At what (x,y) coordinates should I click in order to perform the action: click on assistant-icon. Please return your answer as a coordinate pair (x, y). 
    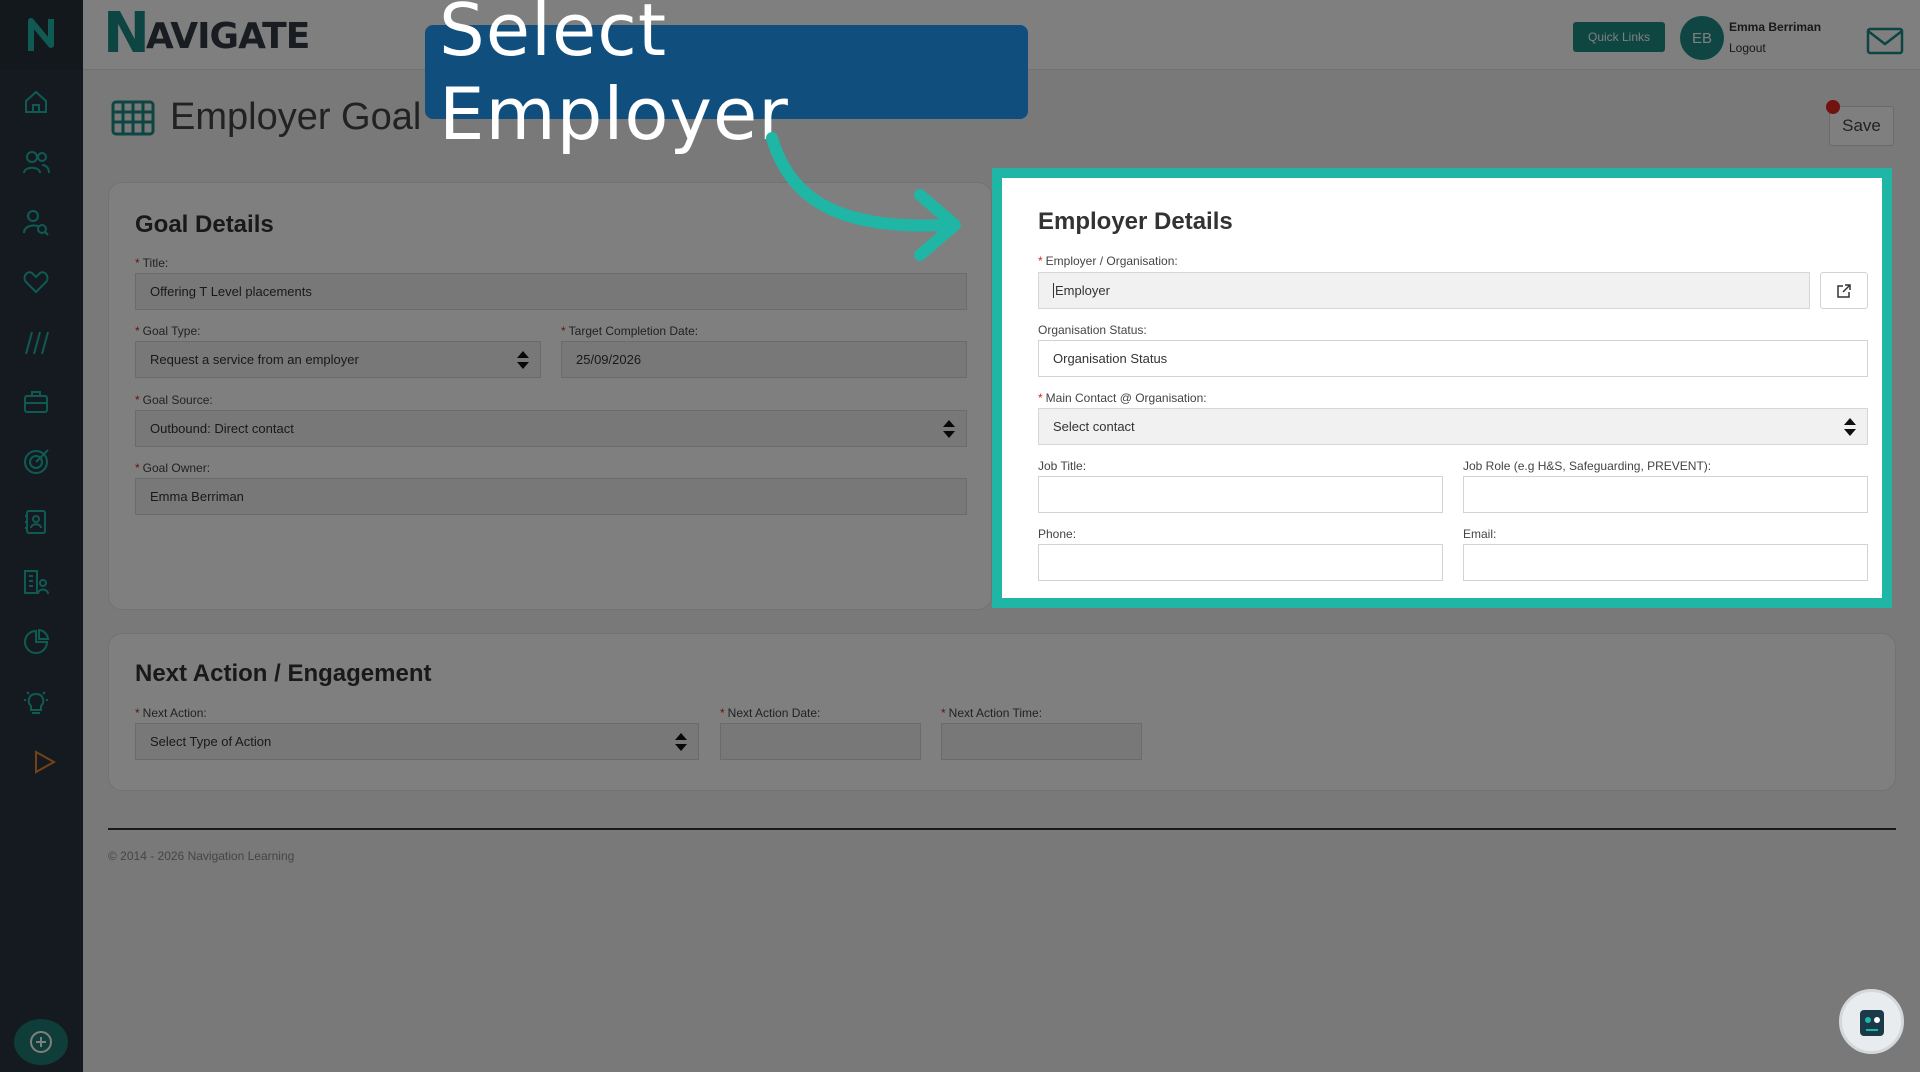
    Looking at the image, I should click on (1871, 1022).